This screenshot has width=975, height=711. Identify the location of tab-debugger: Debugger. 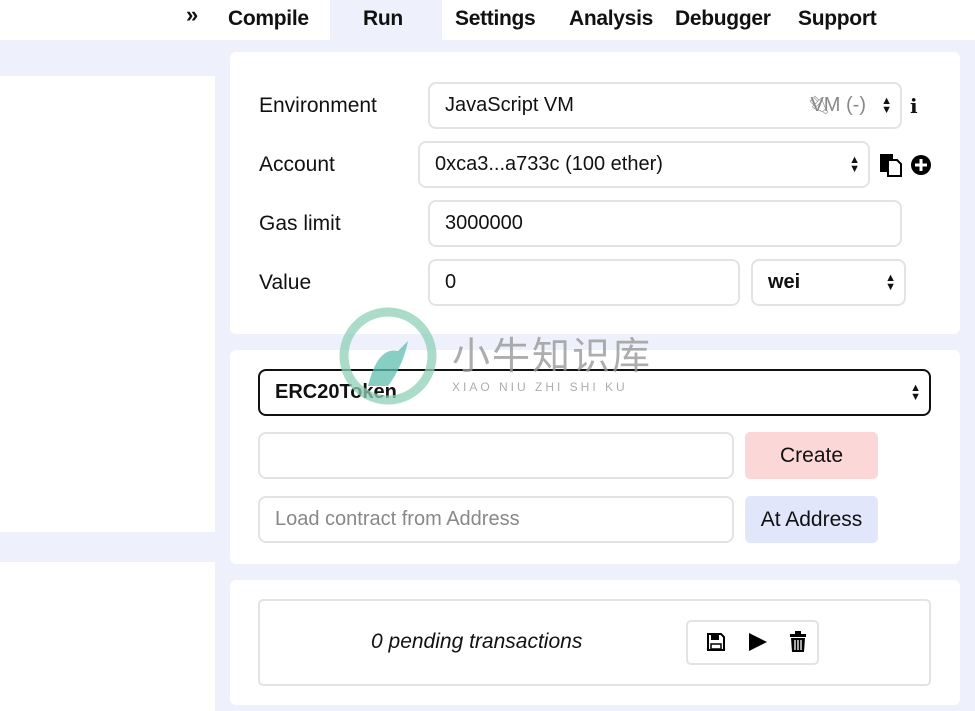
(723, 20).